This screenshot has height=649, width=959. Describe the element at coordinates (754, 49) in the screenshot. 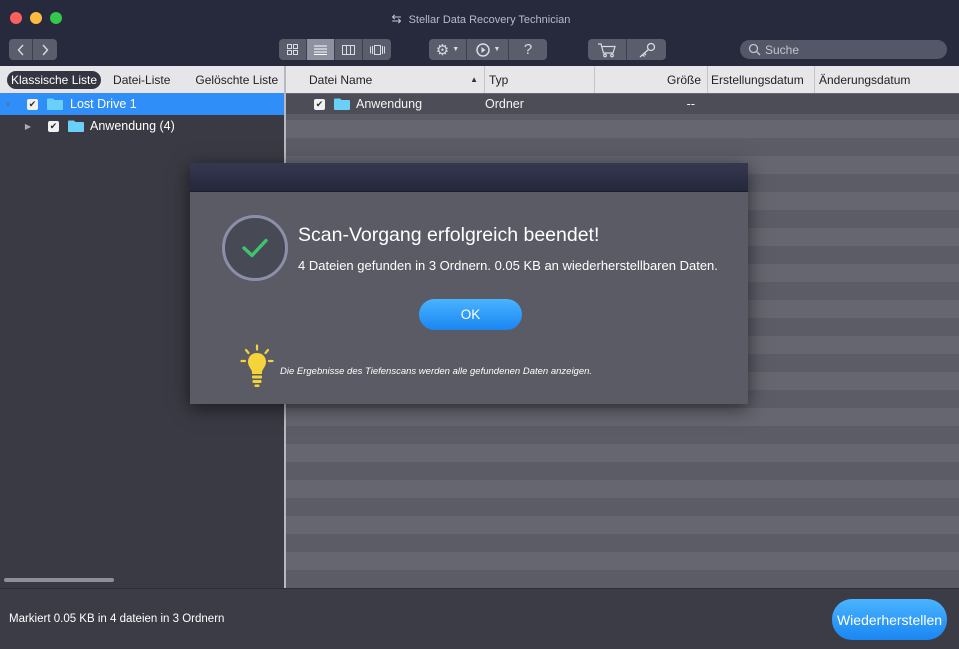

I see `search-icon` at that location.